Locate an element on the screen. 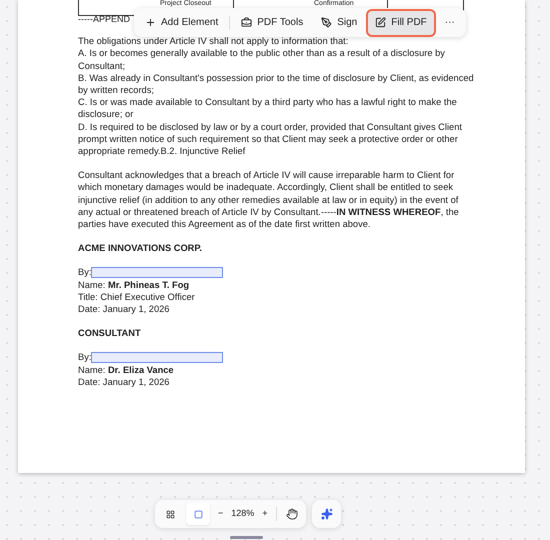  sparkle-icon is located at coordinates (326, 514).